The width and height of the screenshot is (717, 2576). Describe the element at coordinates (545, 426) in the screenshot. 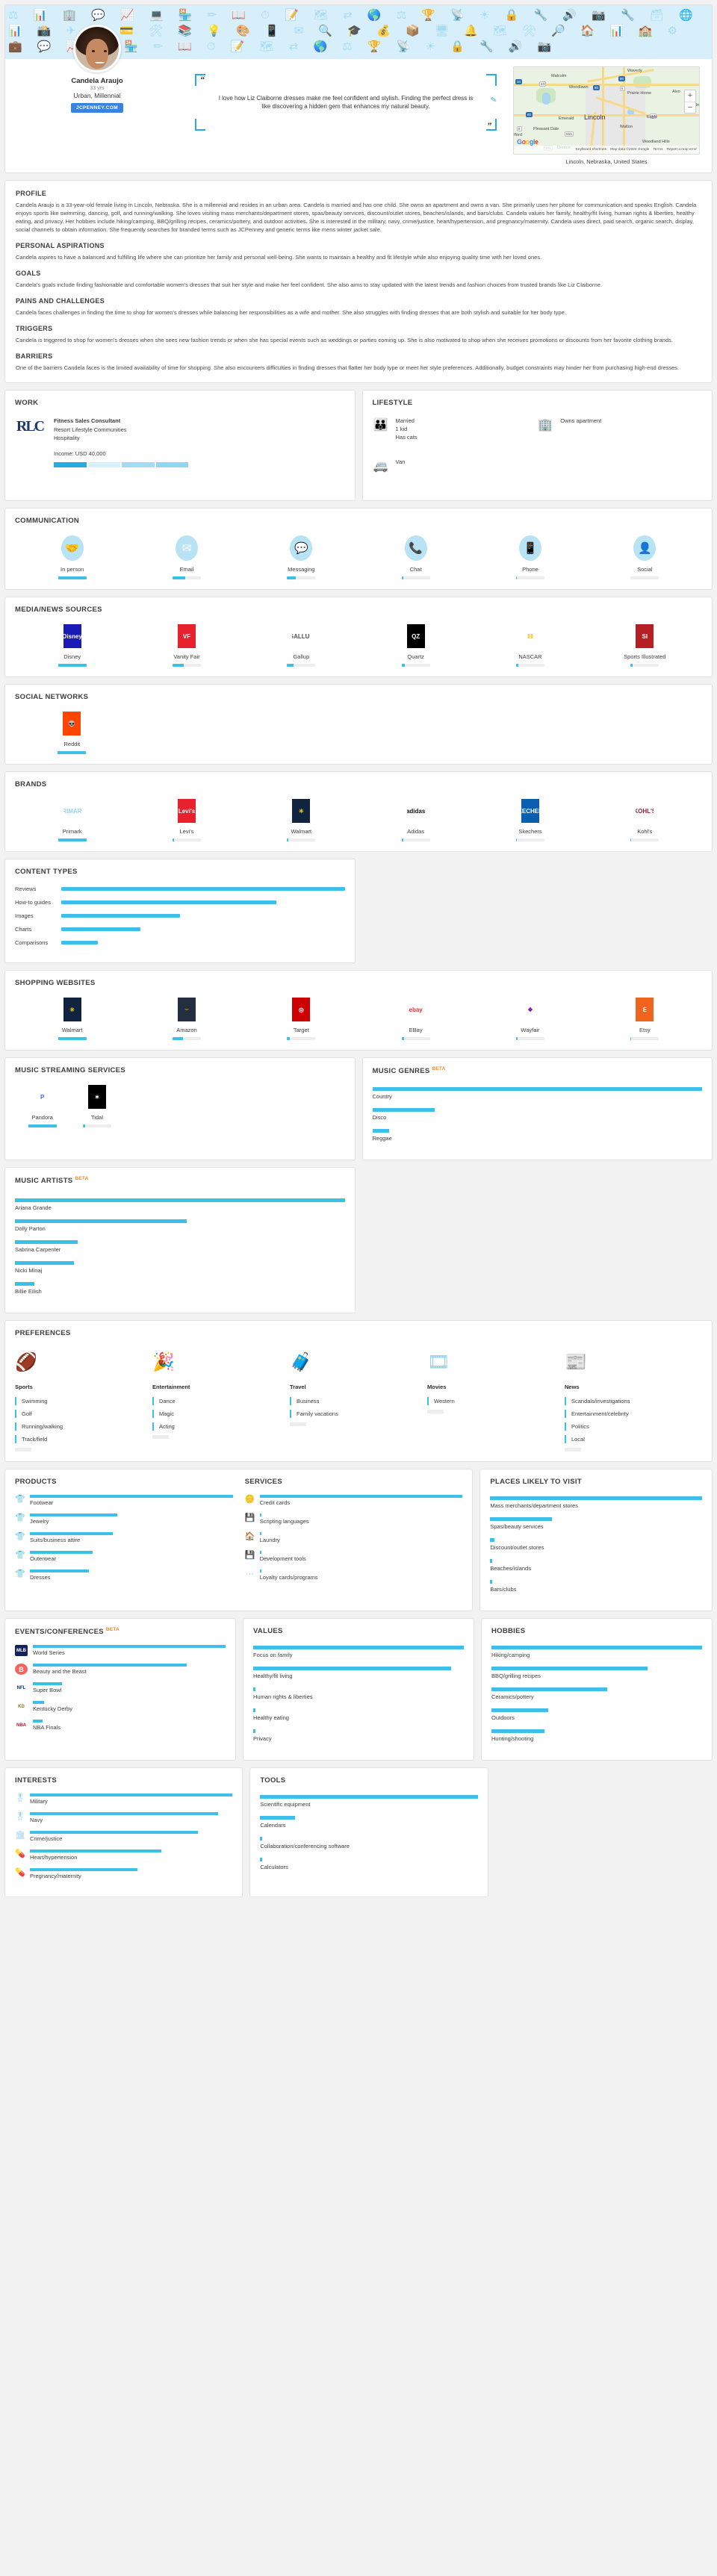

I see `apartment-icon: 🏢` at that location.